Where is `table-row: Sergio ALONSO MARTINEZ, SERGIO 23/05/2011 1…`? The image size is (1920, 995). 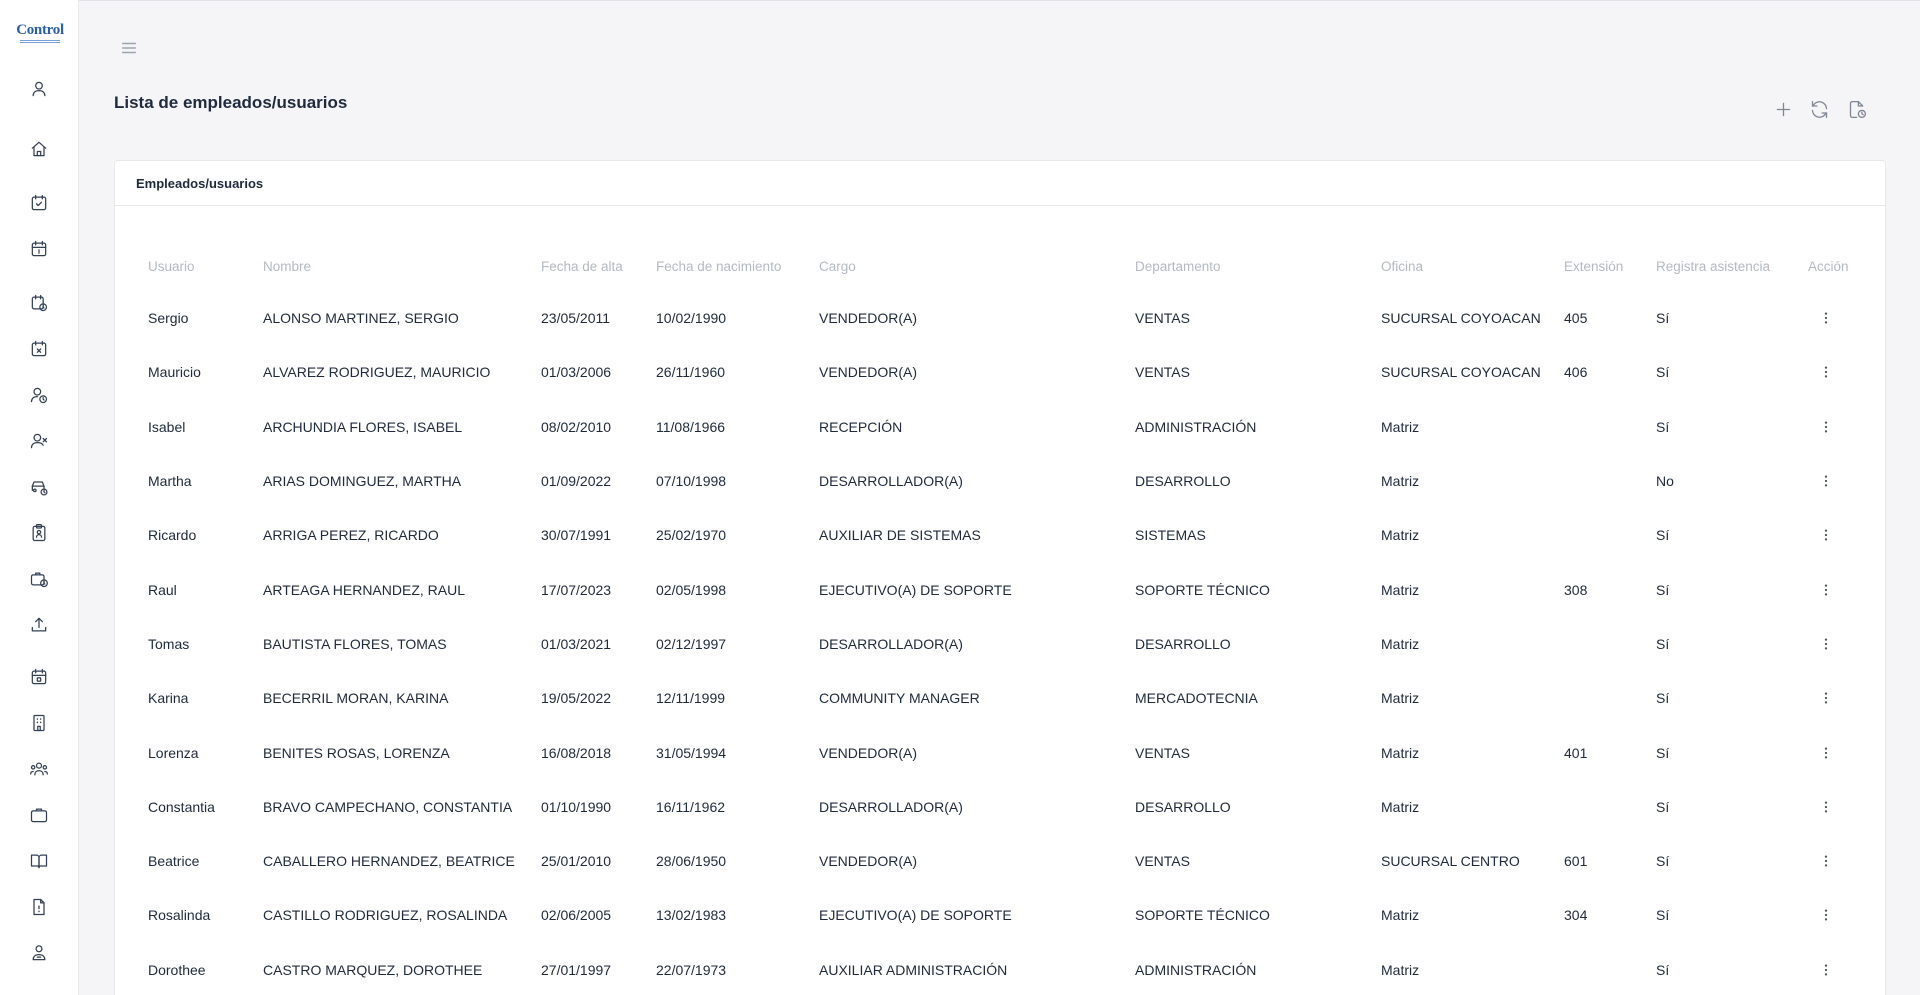 table-row: Sergio ALONSO MARTINEZ, SERGIO 23/05/2011 1… is located at coordinates (1008, 318).